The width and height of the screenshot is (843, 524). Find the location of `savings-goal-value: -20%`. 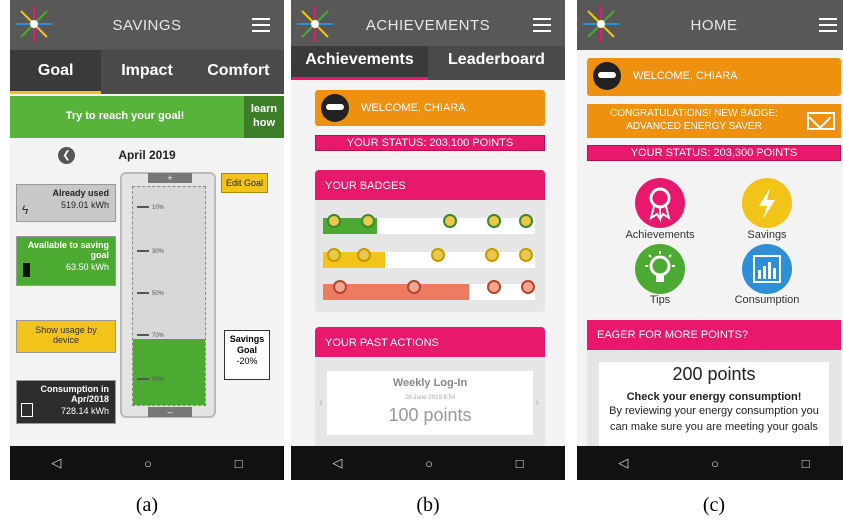

savings-goal-value: -20% is located at coordinates (247, 361).